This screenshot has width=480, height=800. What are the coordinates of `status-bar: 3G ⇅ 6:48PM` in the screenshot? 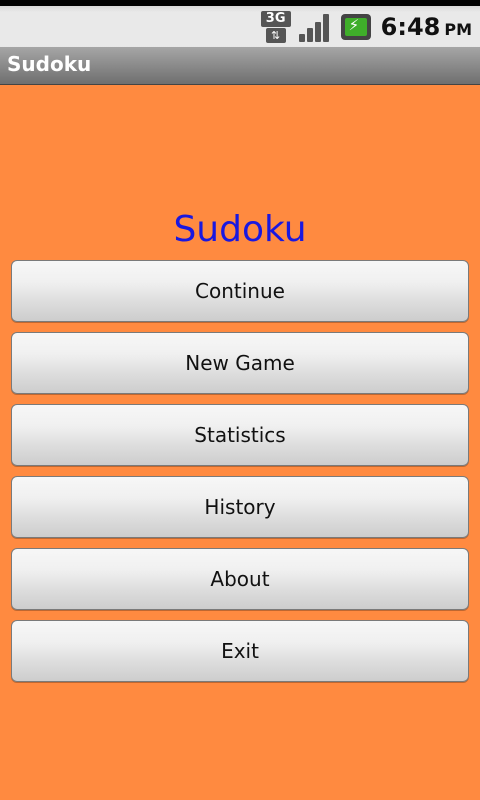 It's located at (240, 23).